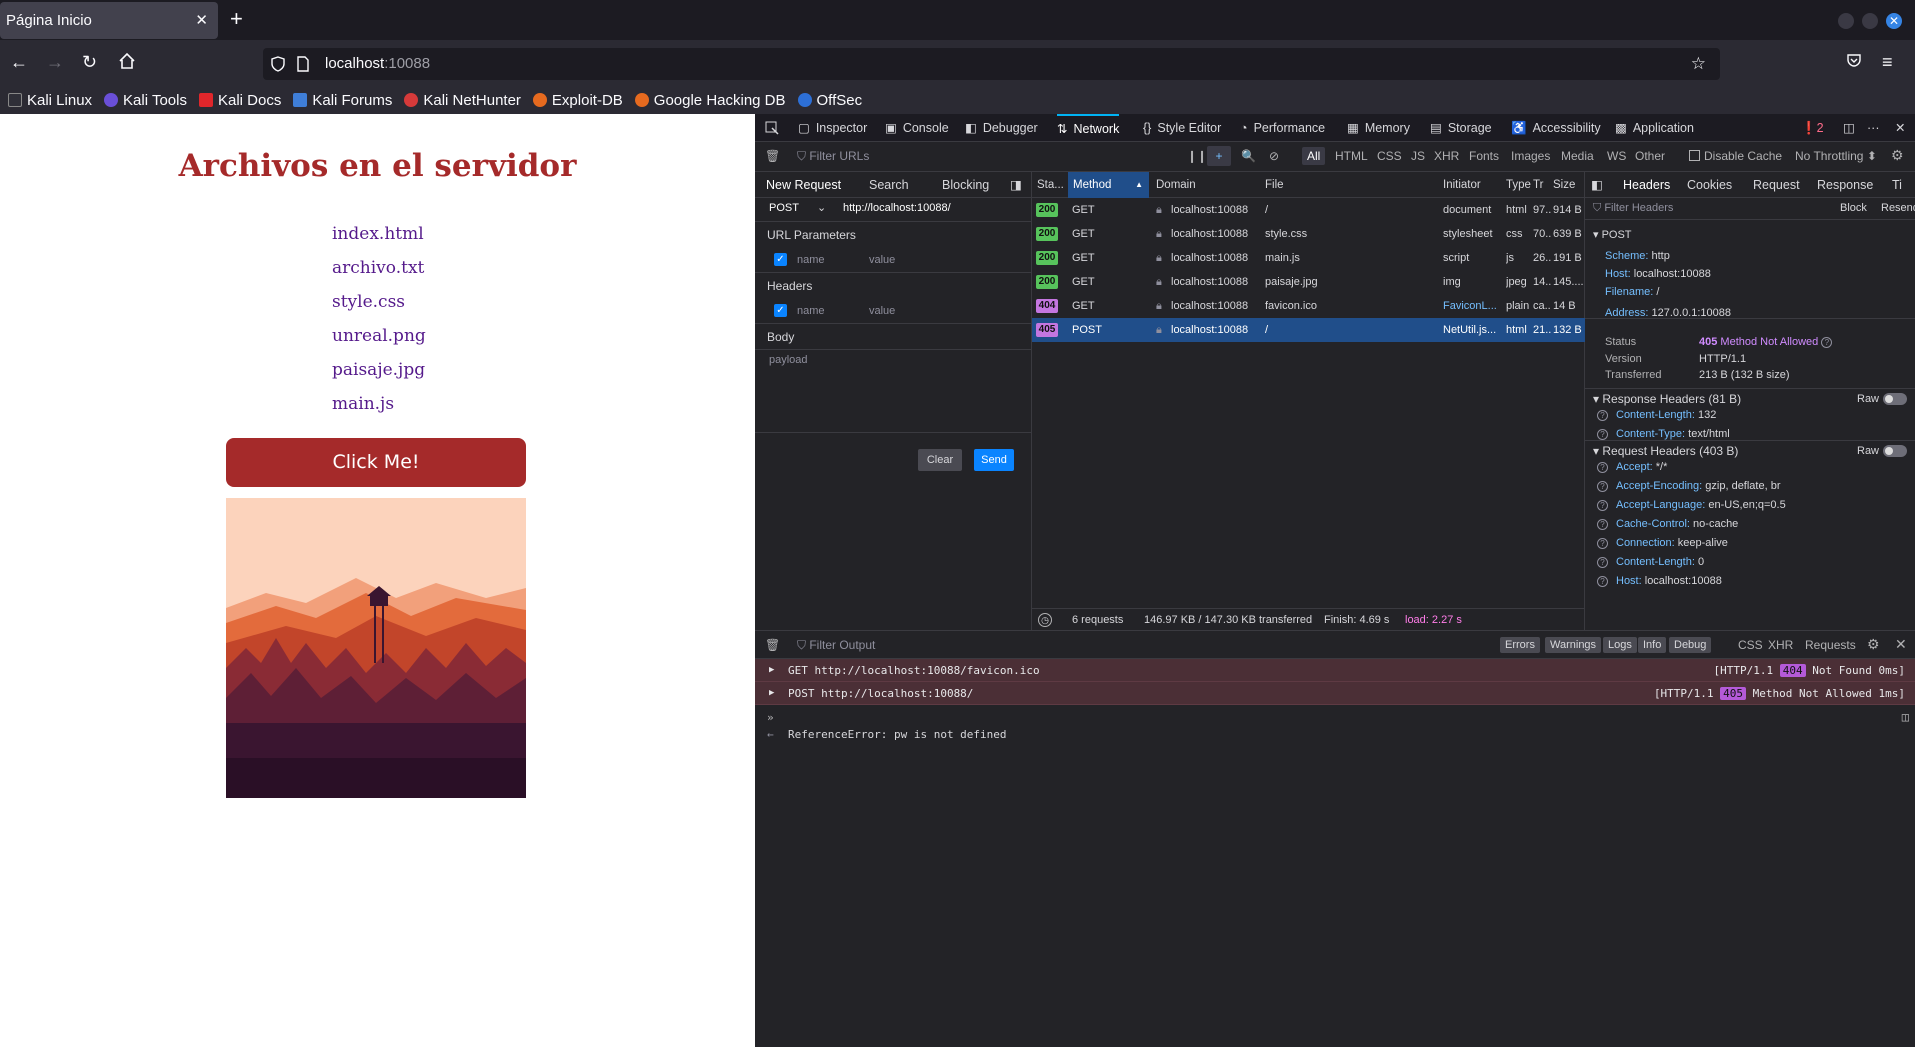  I want to click on sidebar-toggle-icon: ◨, so click(1016, 185).